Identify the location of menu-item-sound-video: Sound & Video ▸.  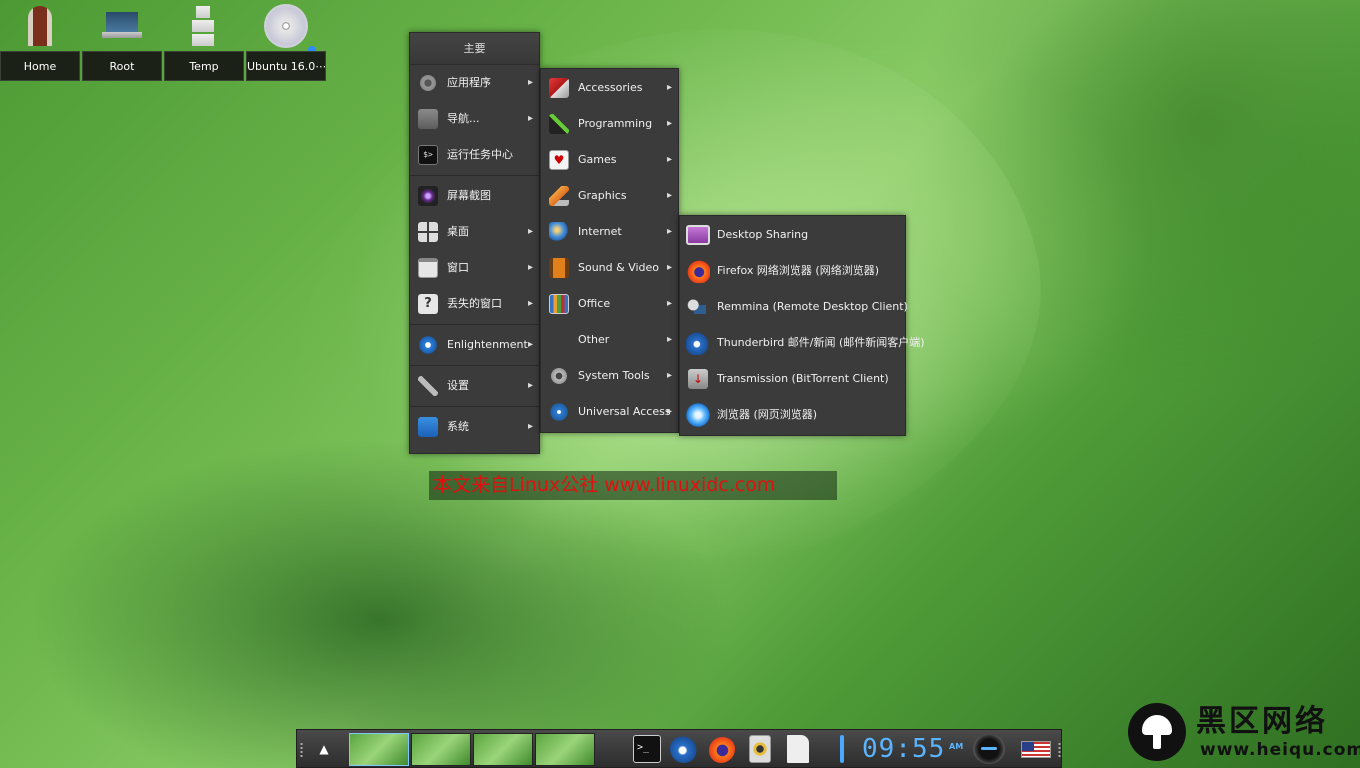
(609, 268).